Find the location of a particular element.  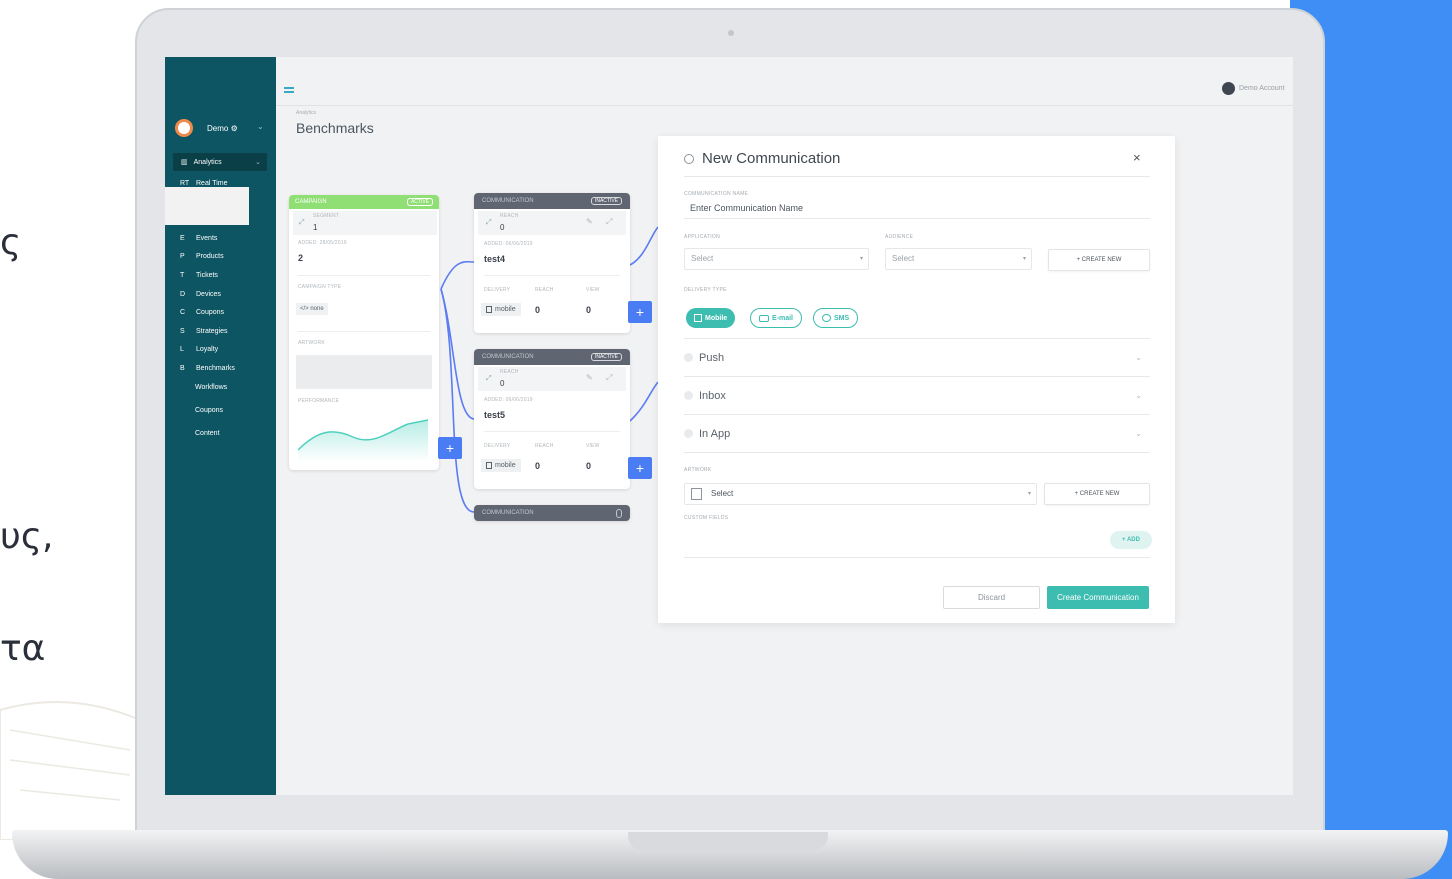

create-communication-button: Create Communication is located at coordinates (1098, 597).